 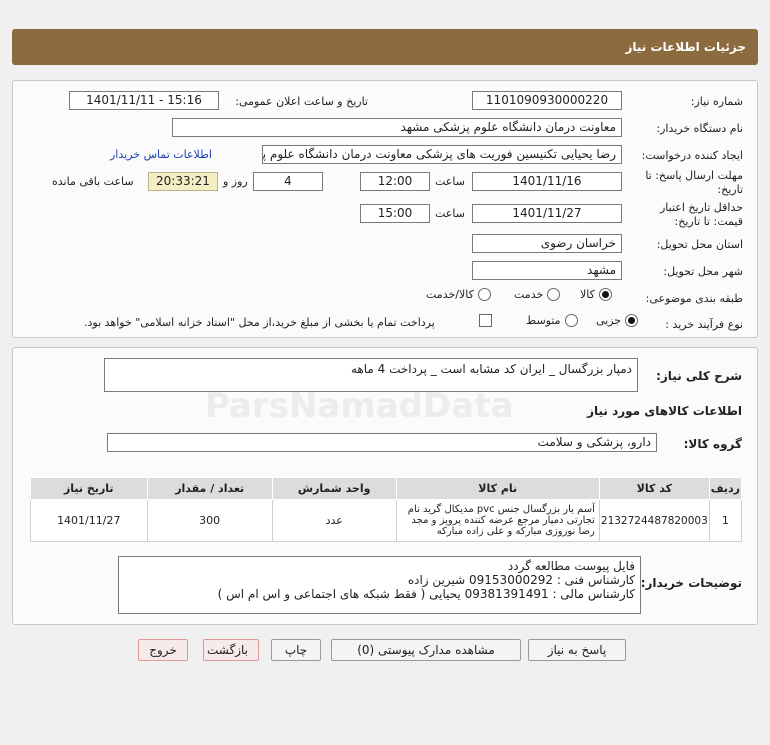 I want to click on announce-field: 1401/11/11 - 15:16, so click(x=144, y=100).